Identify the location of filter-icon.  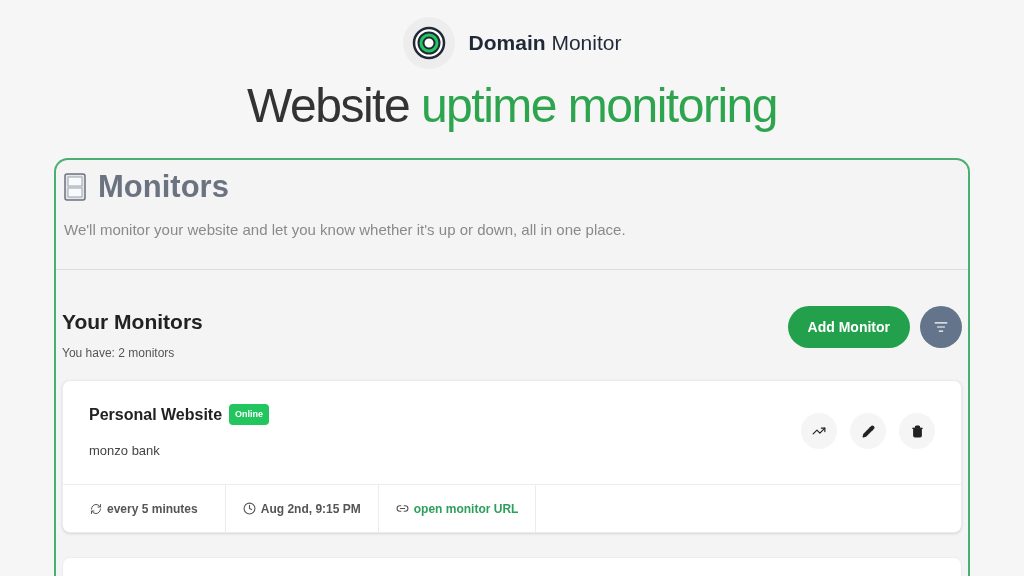
(941, 327).